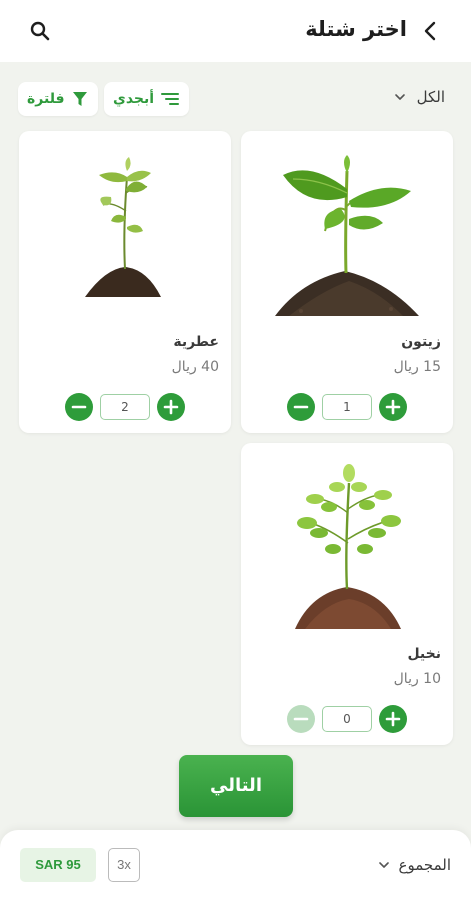 The width and height of the screenshot is (471, 900). I want to click on item-count-badge: 3x, so click(124, 865).